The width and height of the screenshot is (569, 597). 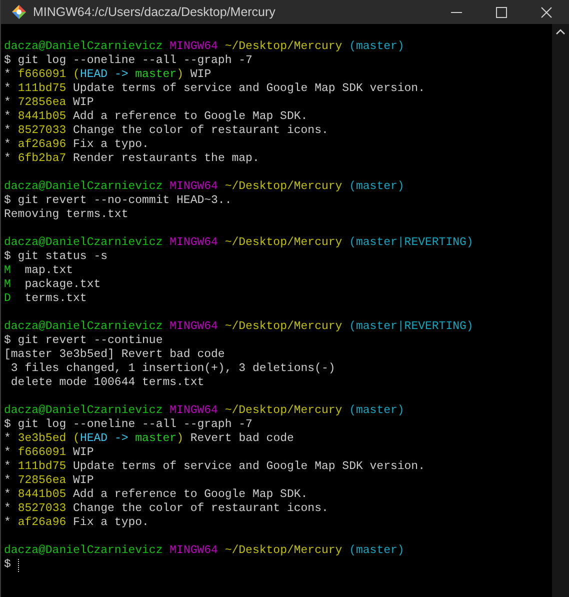 What do you see at coordinates (56, 257) in the screenshot?
I see `terminal-line: $ git status -s` at bounding box center [56, 257].